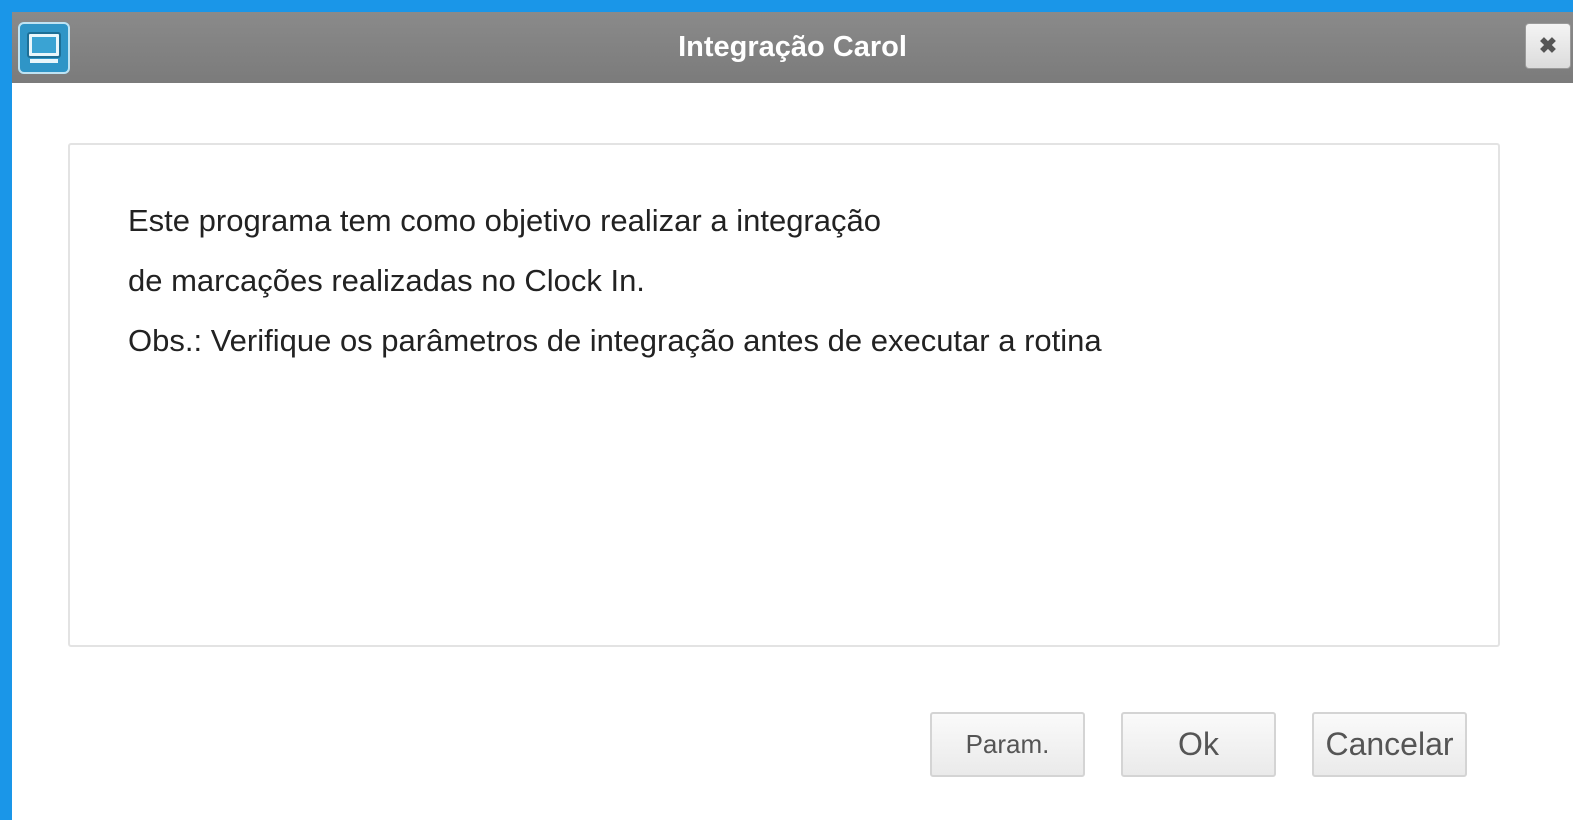 The width and height of the screenshot is (1573, 820). I want to click on param-button: Param., so click(1007, 744).